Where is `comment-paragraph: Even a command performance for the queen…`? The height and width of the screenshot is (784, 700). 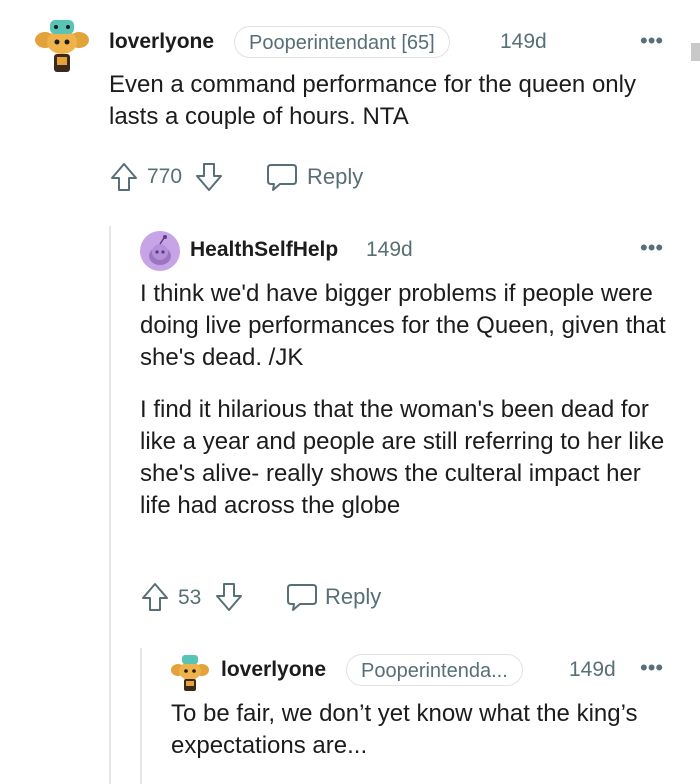
comment-paragraph: Even a command performance for the queen… is located at coordinates (372, 100).